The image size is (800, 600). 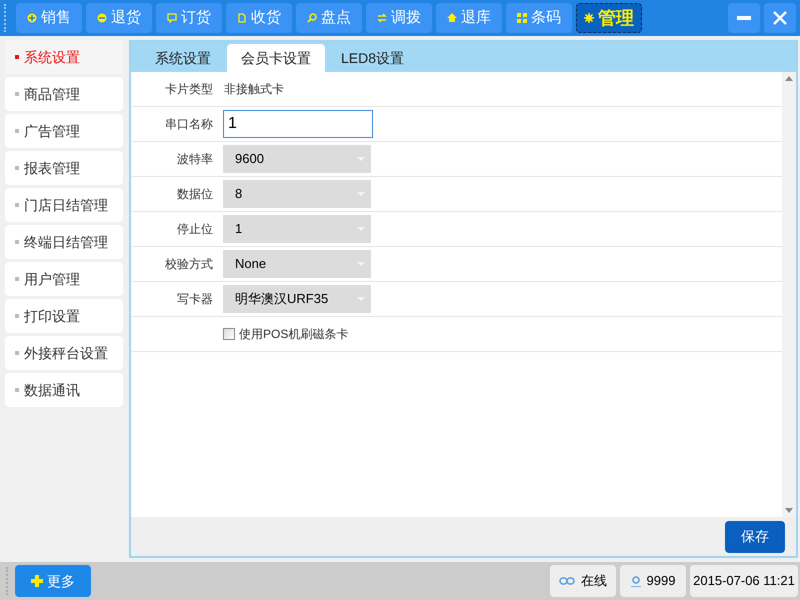 I want to click on dropdown: 9600, so click(x=297, y=159).